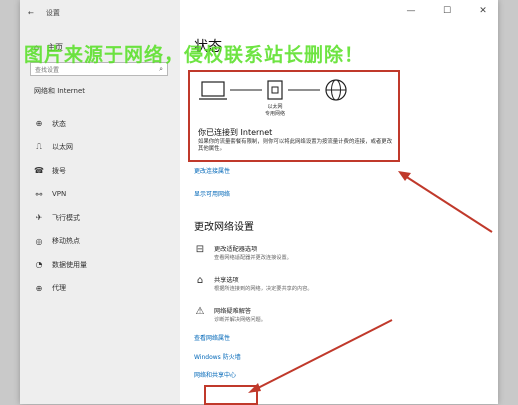  What do you see at coordinates (59, 170) in the screenshot?
I see `sidebar-item-label: 拨号` at bounding box center [59, 170].